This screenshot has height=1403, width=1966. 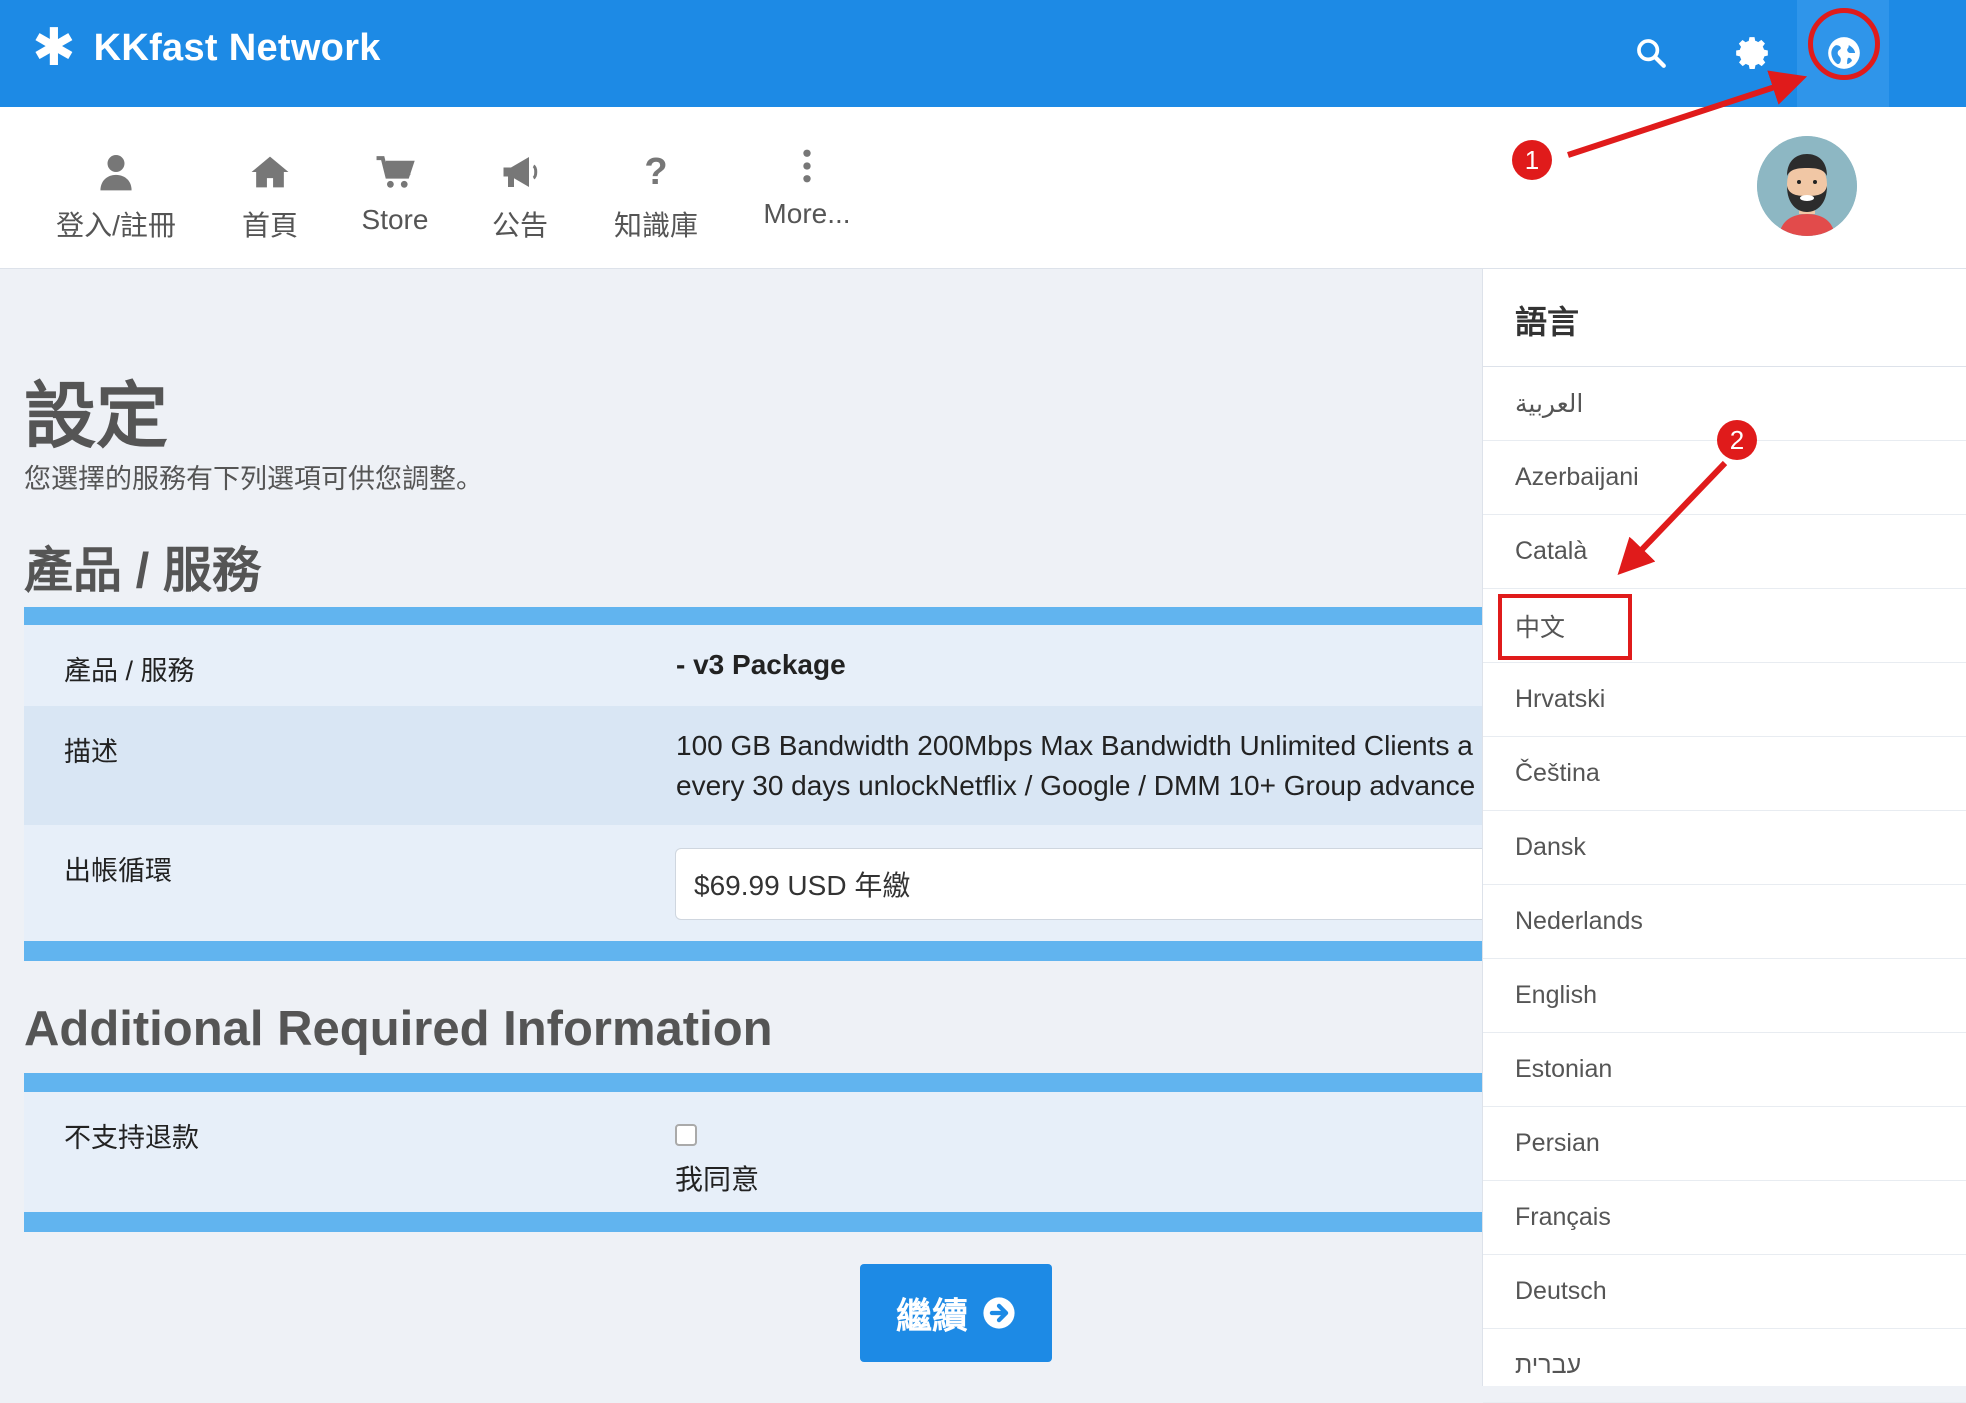 I want to click on home-icon, so click(x=270, y=172).